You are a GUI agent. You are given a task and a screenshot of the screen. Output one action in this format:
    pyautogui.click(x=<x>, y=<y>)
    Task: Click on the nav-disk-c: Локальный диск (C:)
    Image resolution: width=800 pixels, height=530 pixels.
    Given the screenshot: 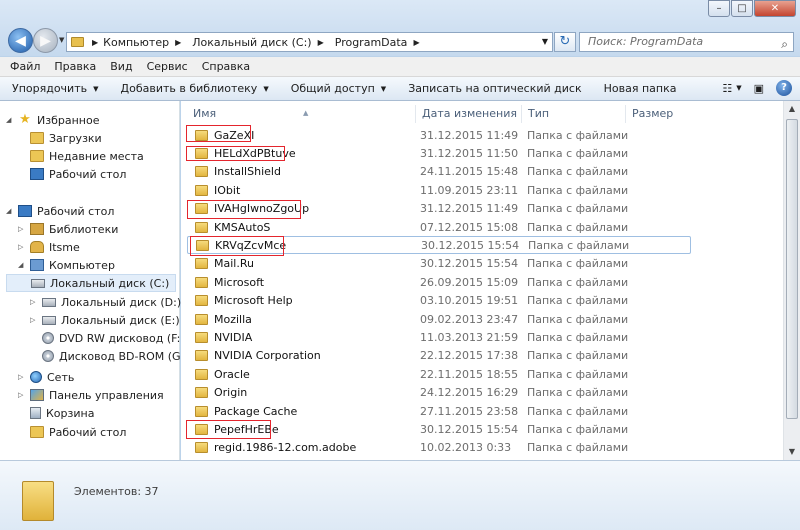 What is the action you would take?
    pyautogui.click(x=91, y=283)
    